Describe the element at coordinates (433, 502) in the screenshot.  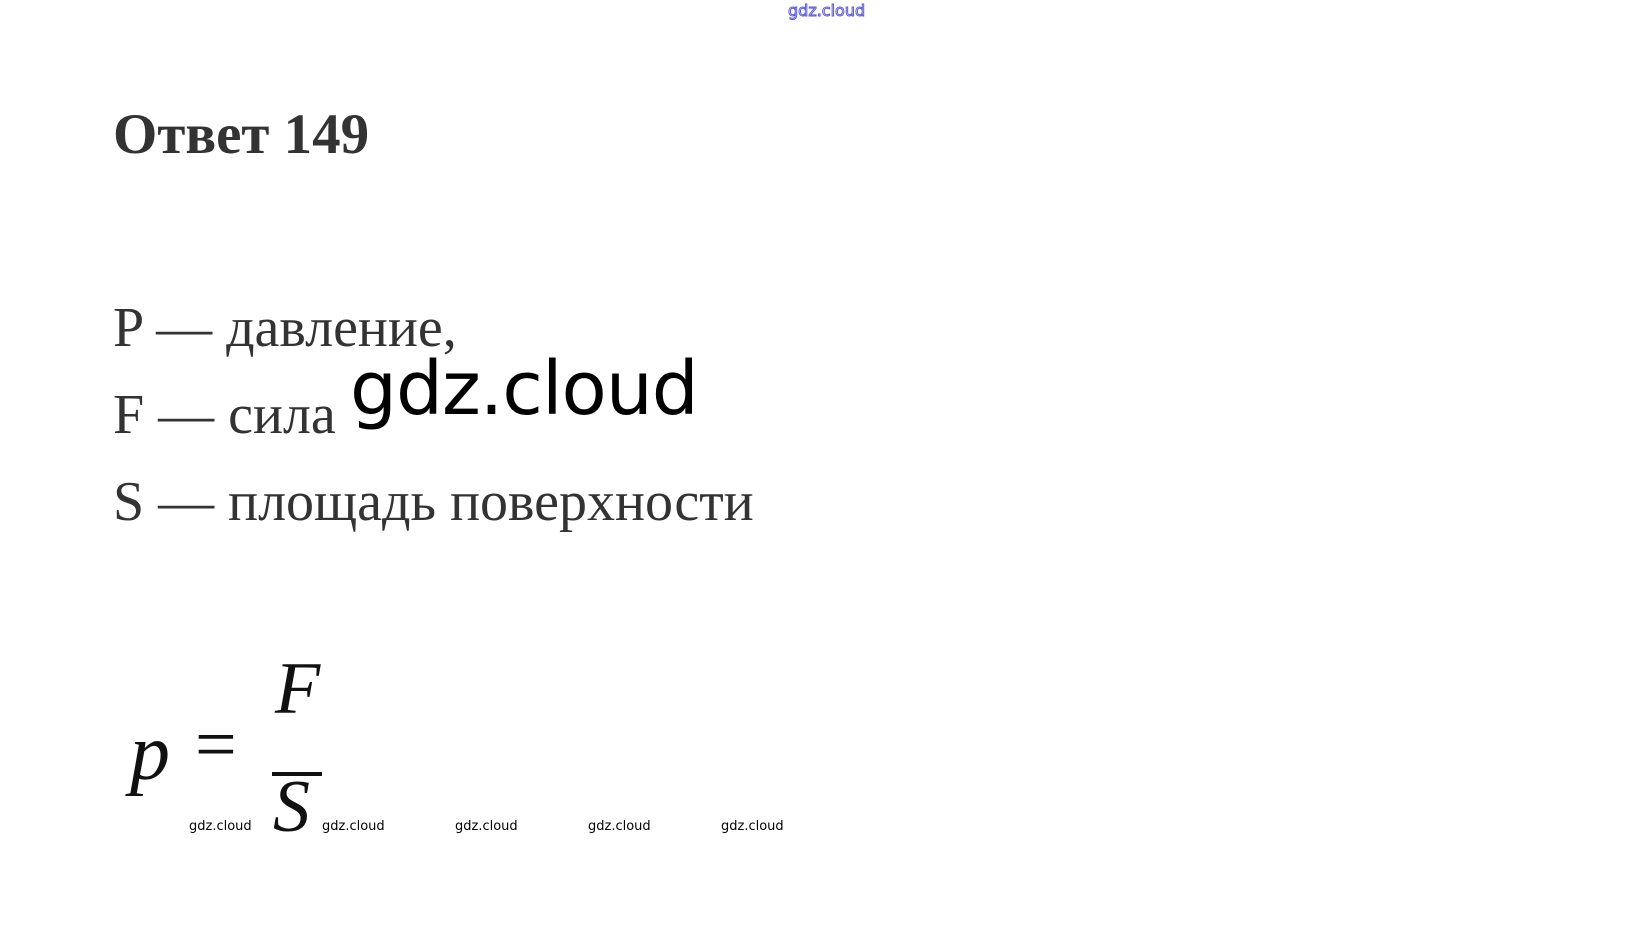
I see `definition-area: S — площадь поверхности` at that location.